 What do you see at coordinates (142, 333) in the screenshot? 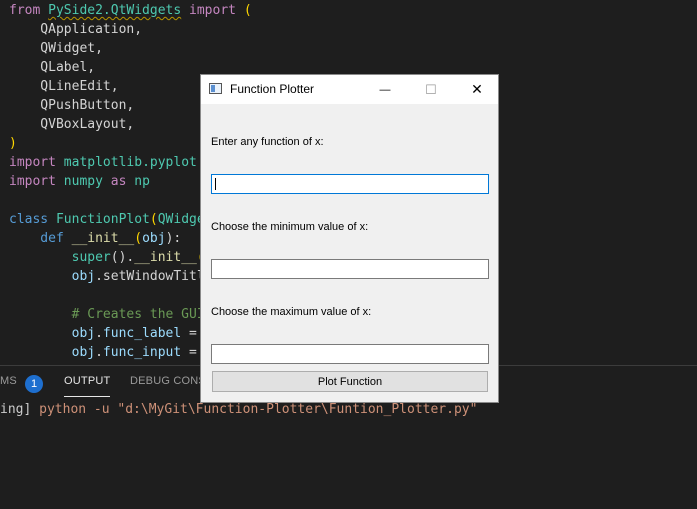
I see `code-token: func_label` at bounding box center [142, 333].